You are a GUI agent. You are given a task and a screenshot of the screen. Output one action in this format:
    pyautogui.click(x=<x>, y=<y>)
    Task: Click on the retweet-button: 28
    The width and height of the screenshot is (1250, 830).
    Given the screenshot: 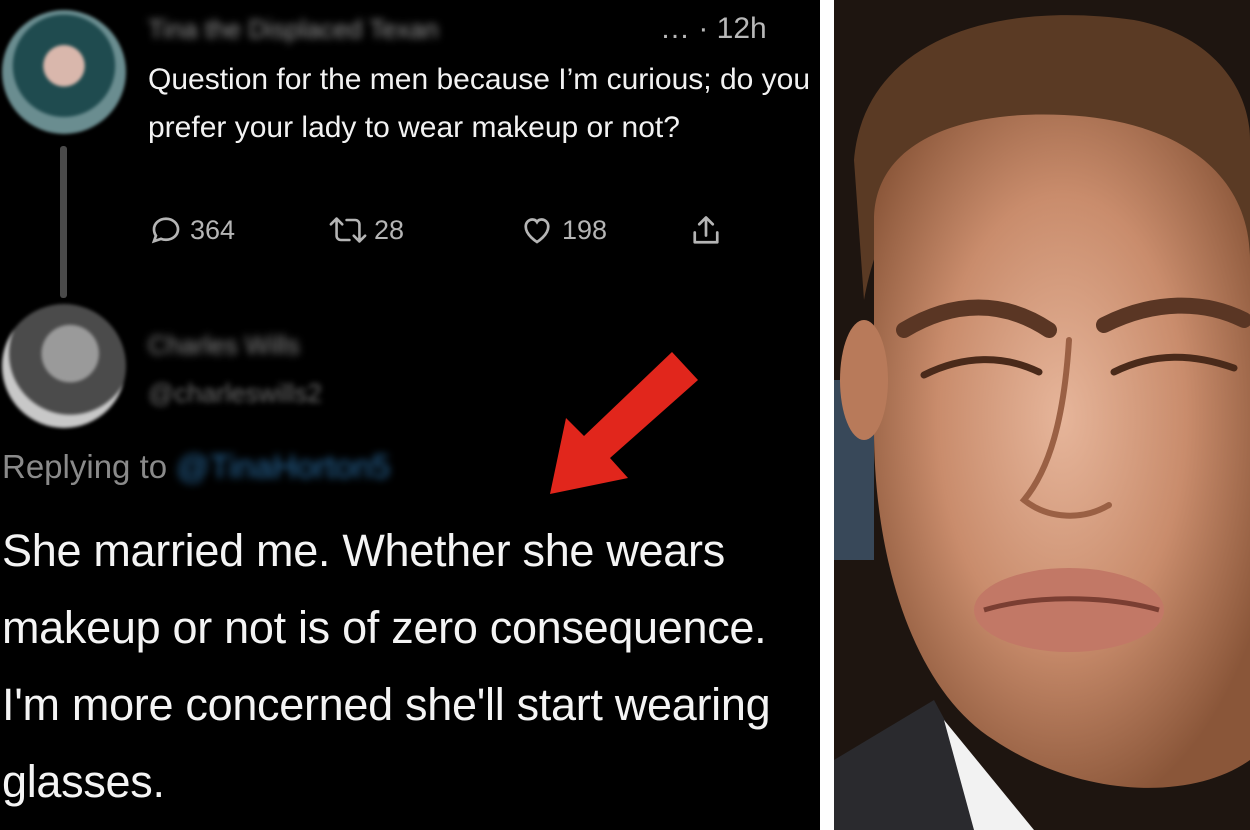 What is the action you would take?
    pyautogui.click(x=366, y=230)
    